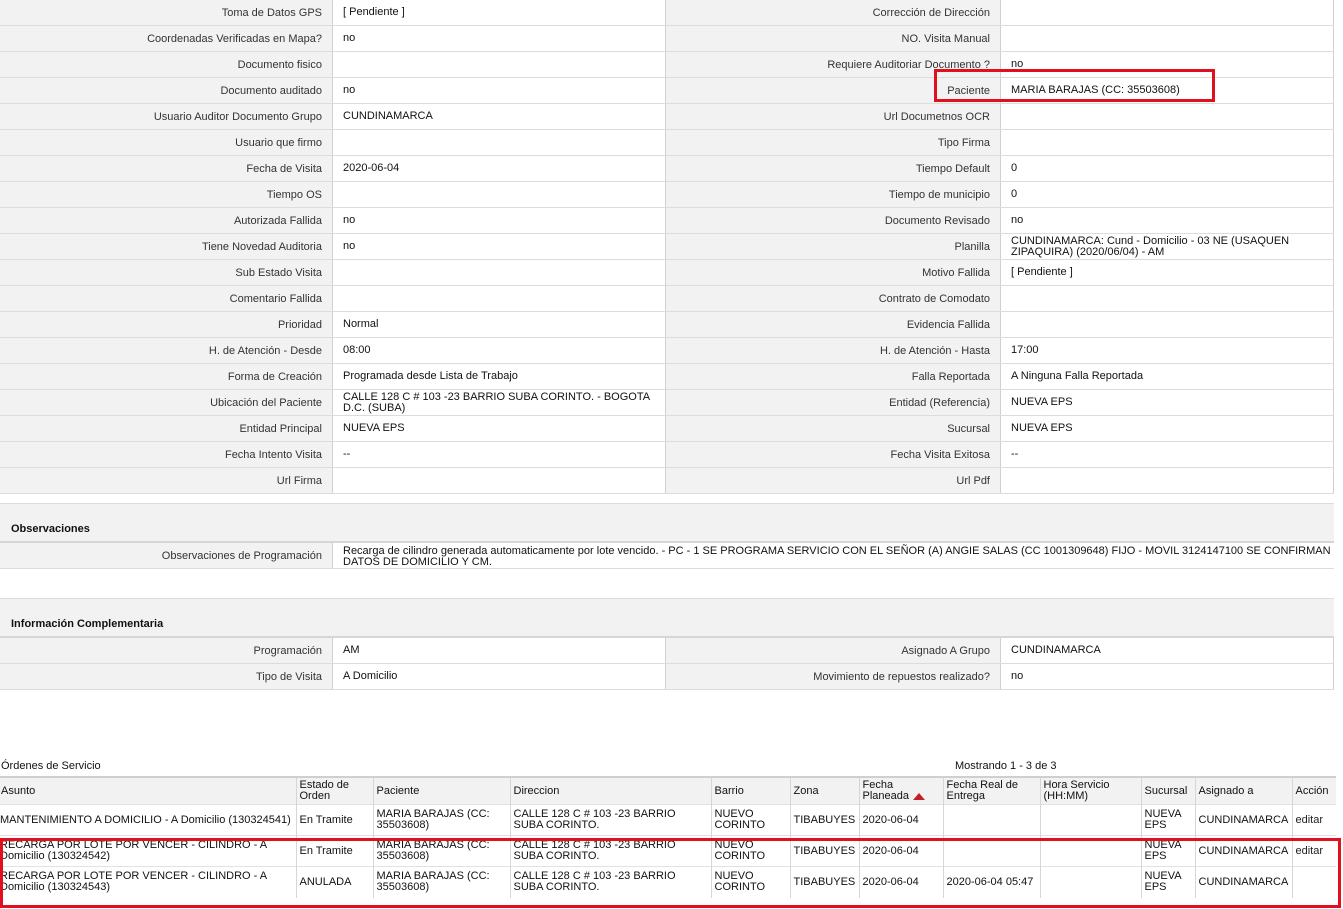 Image resolution: width=1343 pixels, height=909 pixels. I want to click on field-label: Documento Revisado, so click(833, 220).